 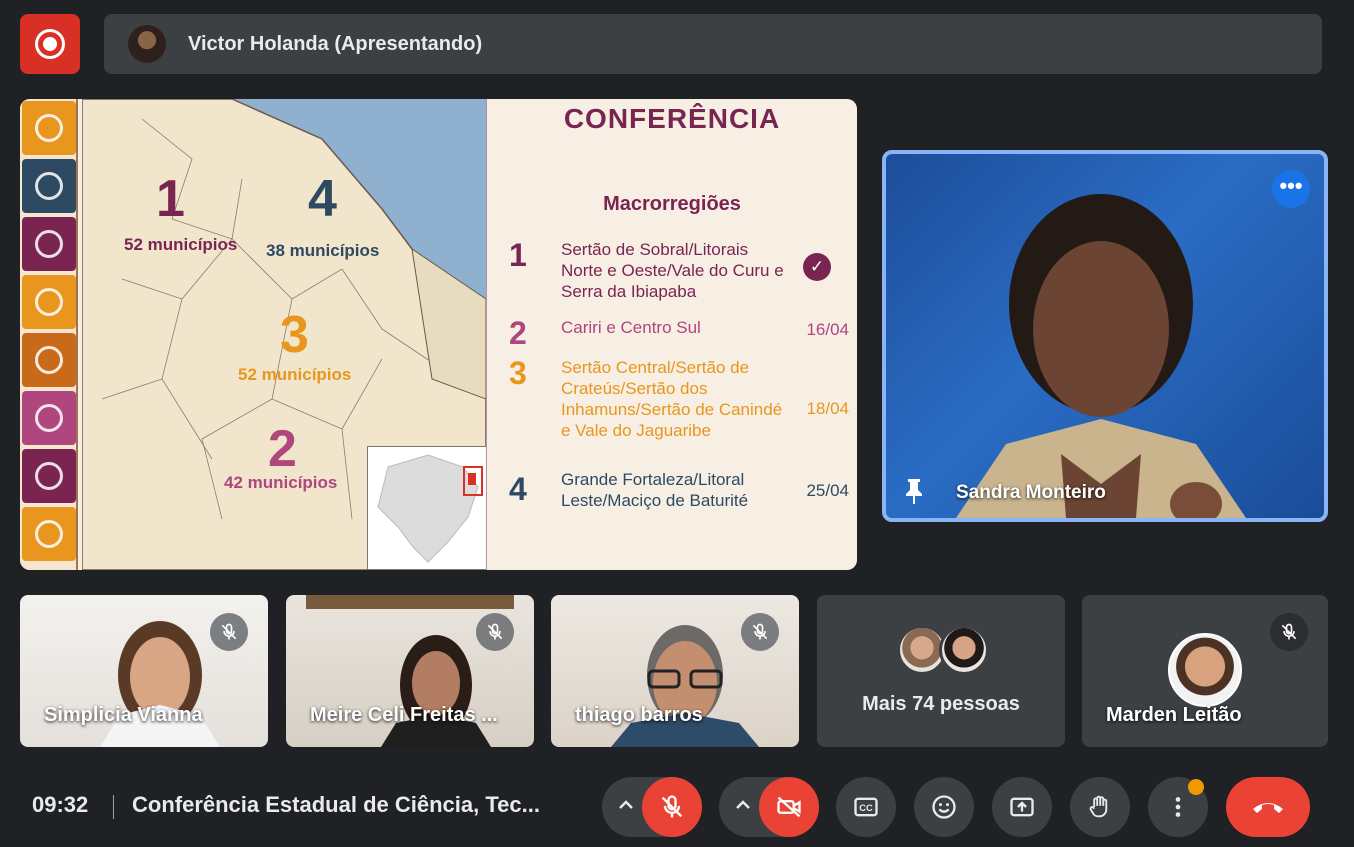 I want to click on region-4-number: 4, so click(x=322, y=199).